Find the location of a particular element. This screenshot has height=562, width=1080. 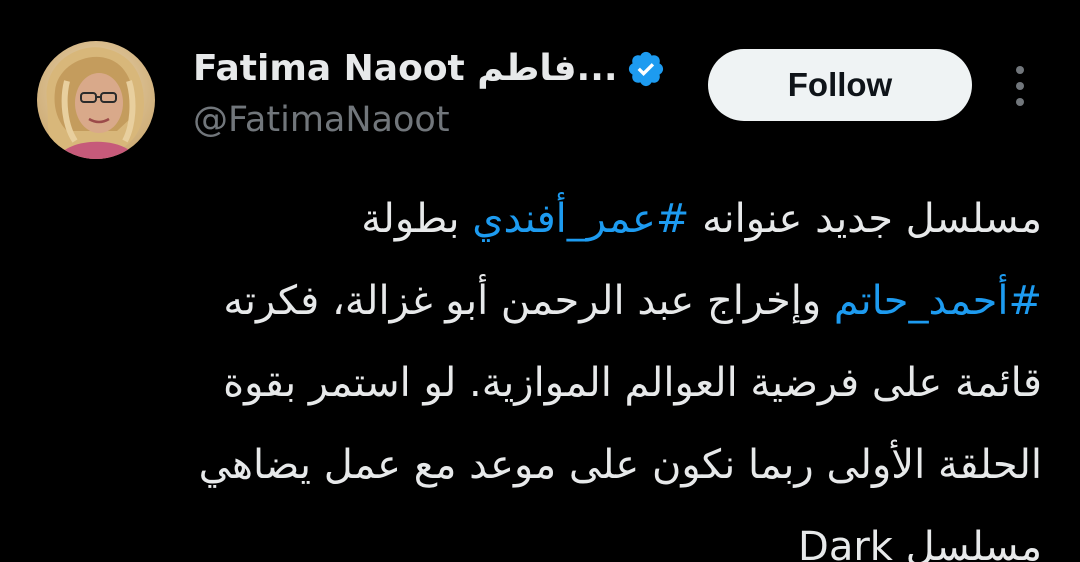

avatar is located at coordinates (96, 100).